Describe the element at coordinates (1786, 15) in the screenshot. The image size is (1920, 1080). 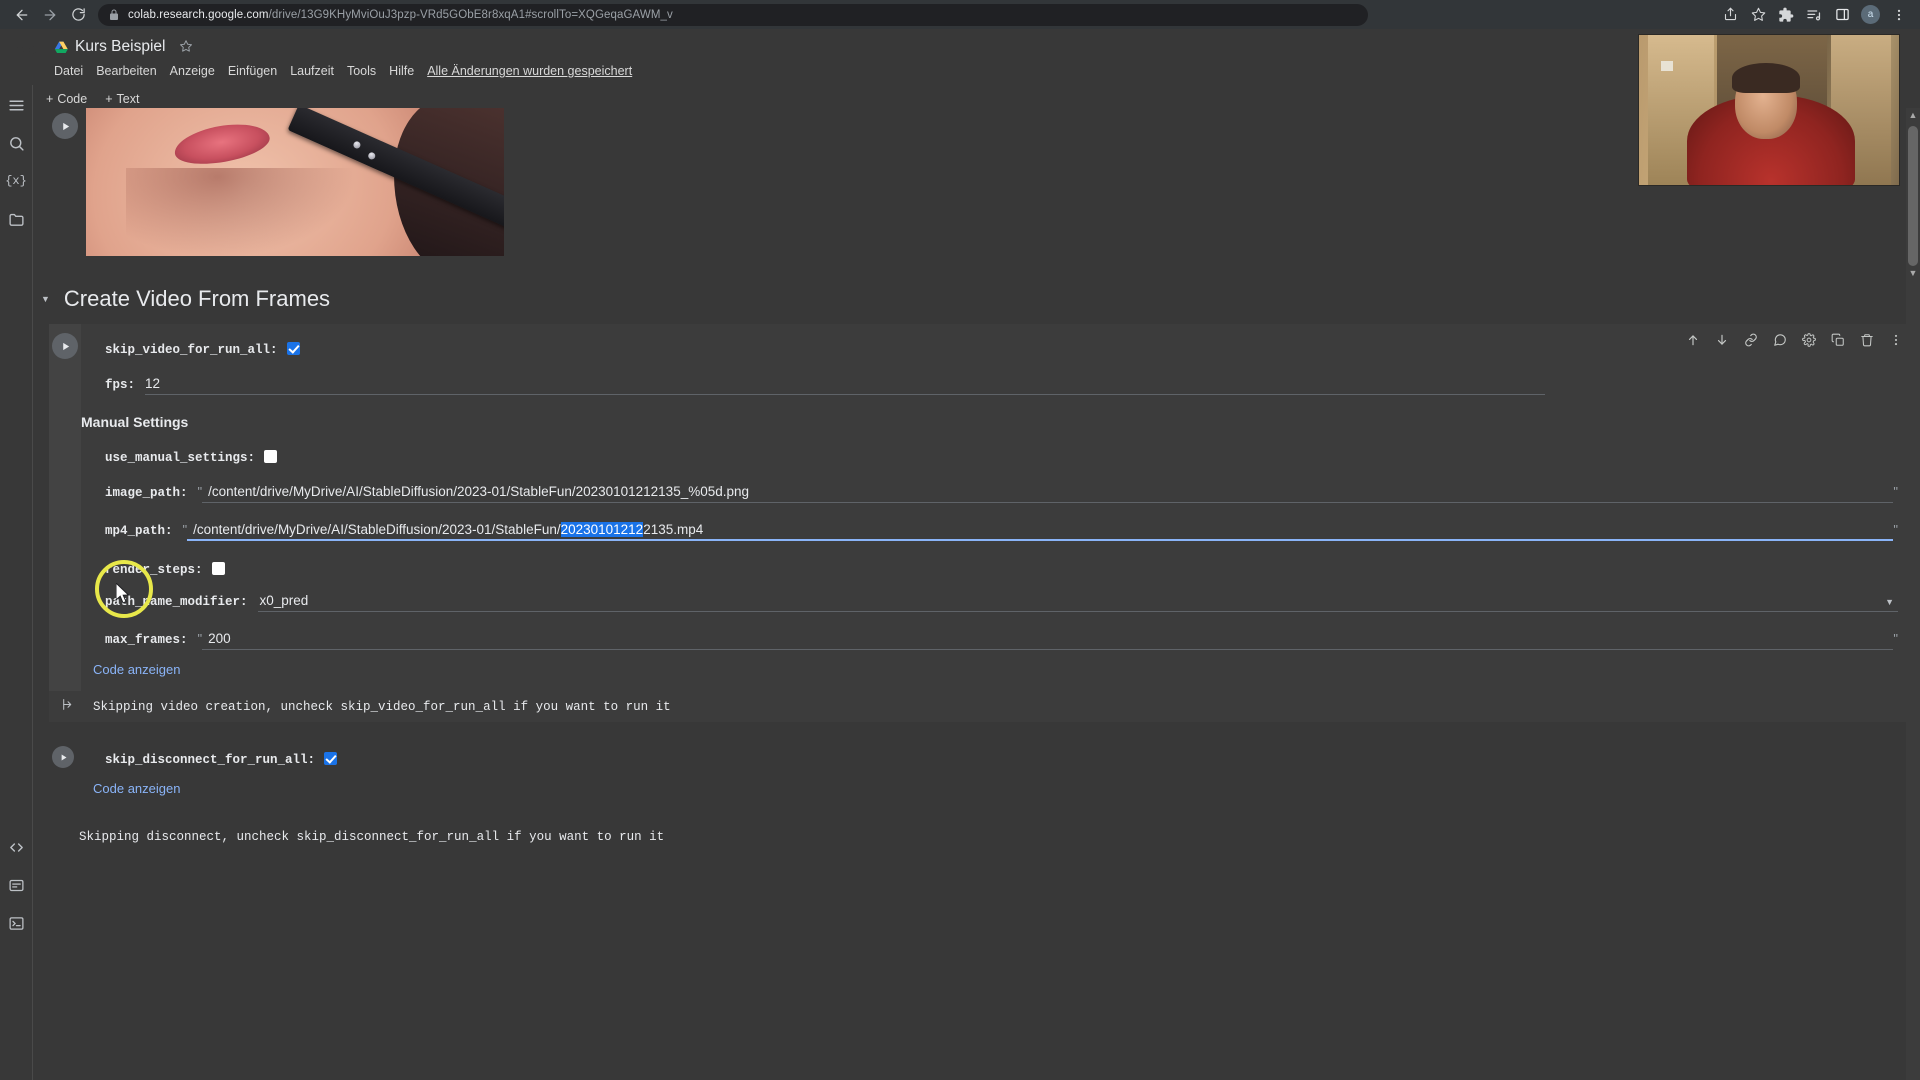
I see `extensions-puzzle-icon` at that location.